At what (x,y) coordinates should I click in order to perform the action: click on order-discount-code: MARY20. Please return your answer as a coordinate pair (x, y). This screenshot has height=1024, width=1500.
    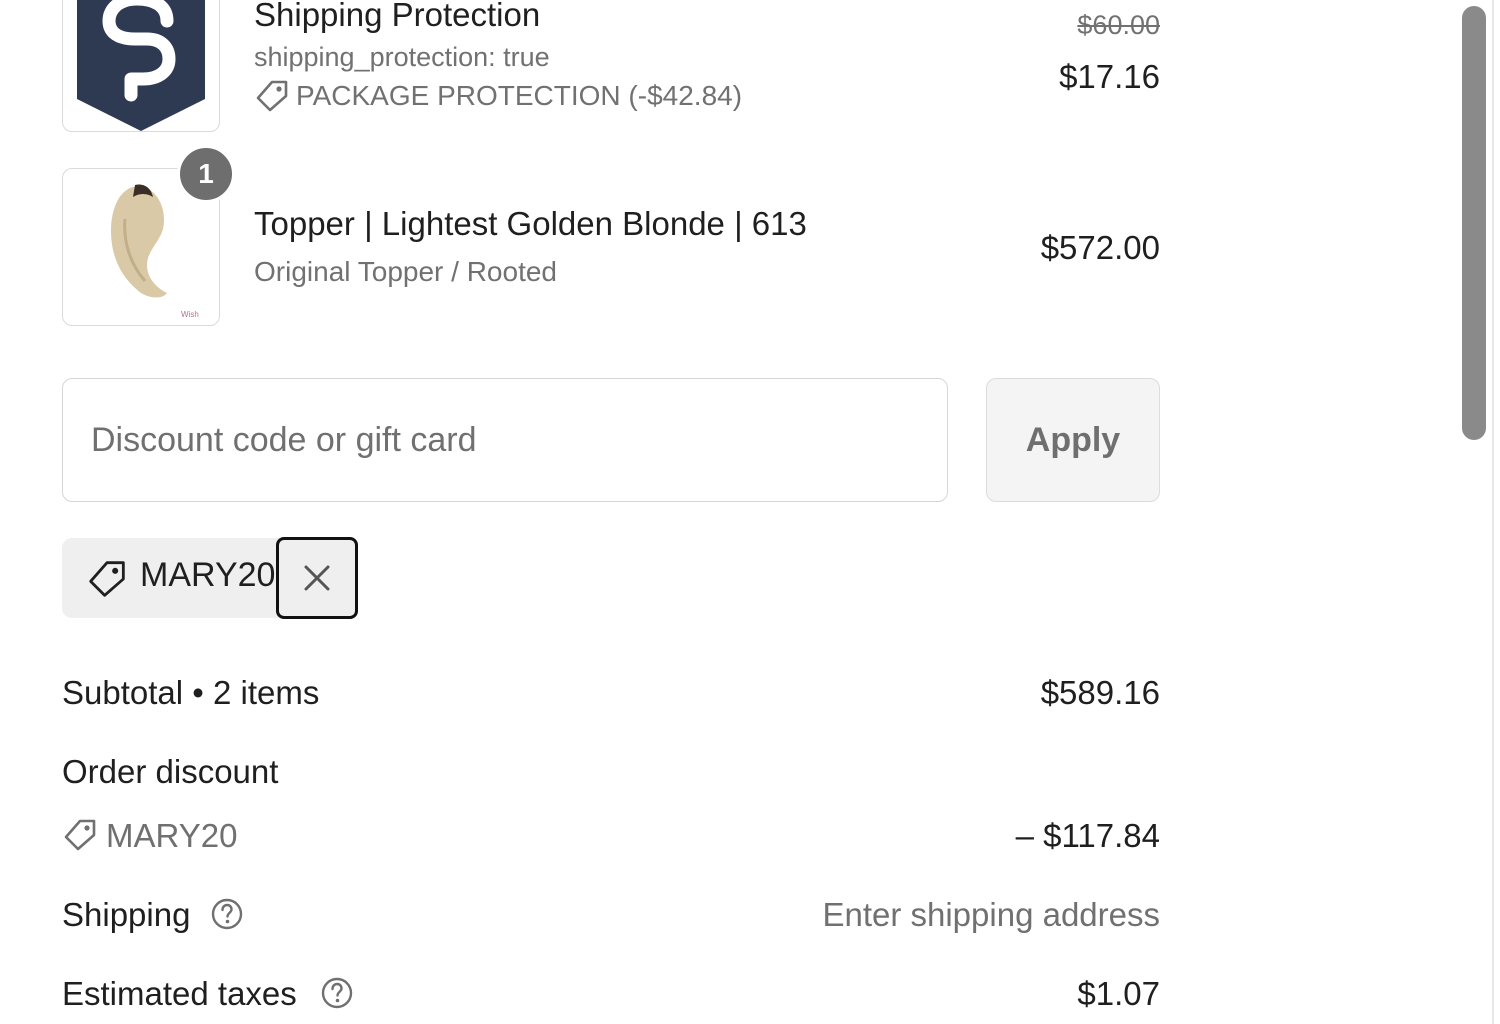
    Looking at the image, I should click on (149, 836).